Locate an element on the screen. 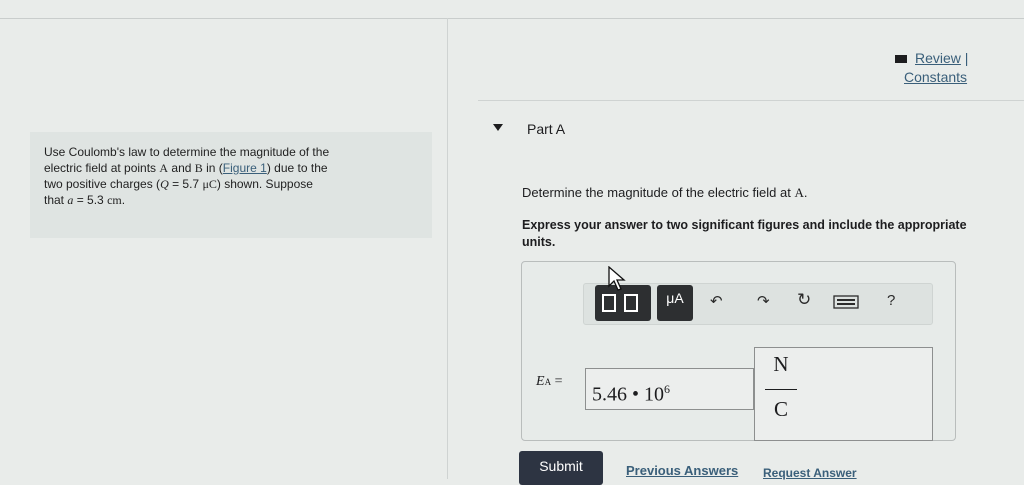 The width and height of the screenshot is (1024, 485). submit-button: Submit is located at coordinates (561, 468).